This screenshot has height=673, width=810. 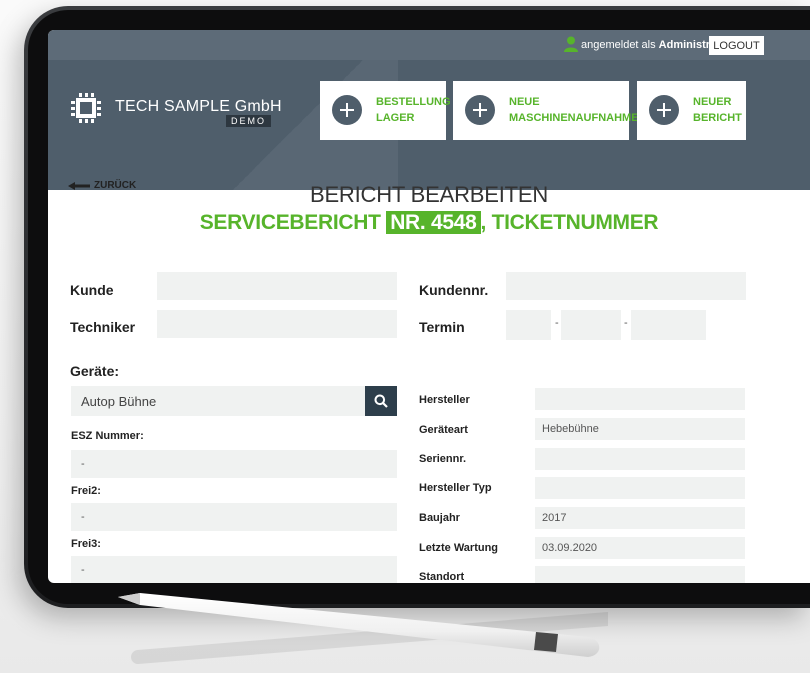 I want to click on customer-label: Kunde, so click(x=92, y=290).